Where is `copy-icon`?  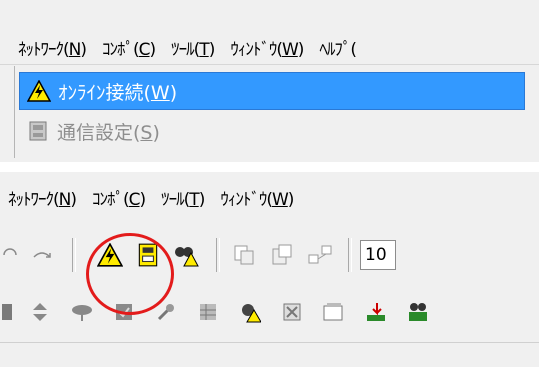
copy-icon is located at coordinates (244, 255).